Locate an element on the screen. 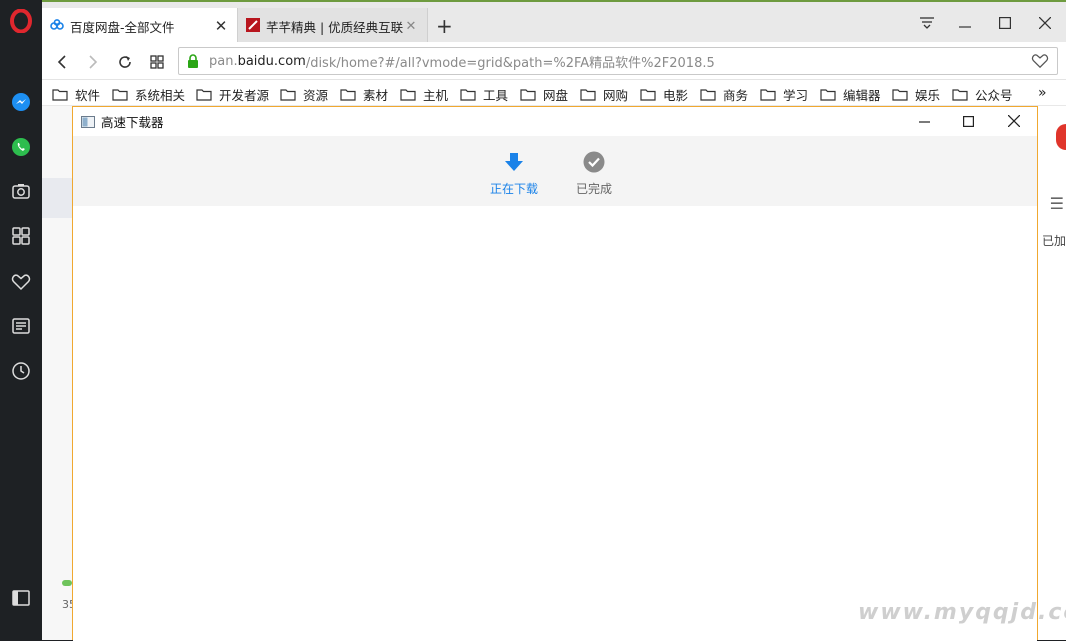  page-nav-highlight is located at coordinates (57, 198).